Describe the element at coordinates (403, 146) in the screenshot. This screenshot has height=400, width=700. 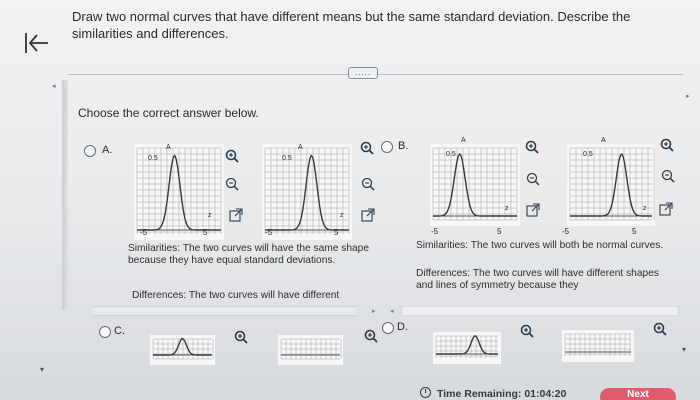
I see `option-b-letter: B.` at that location.